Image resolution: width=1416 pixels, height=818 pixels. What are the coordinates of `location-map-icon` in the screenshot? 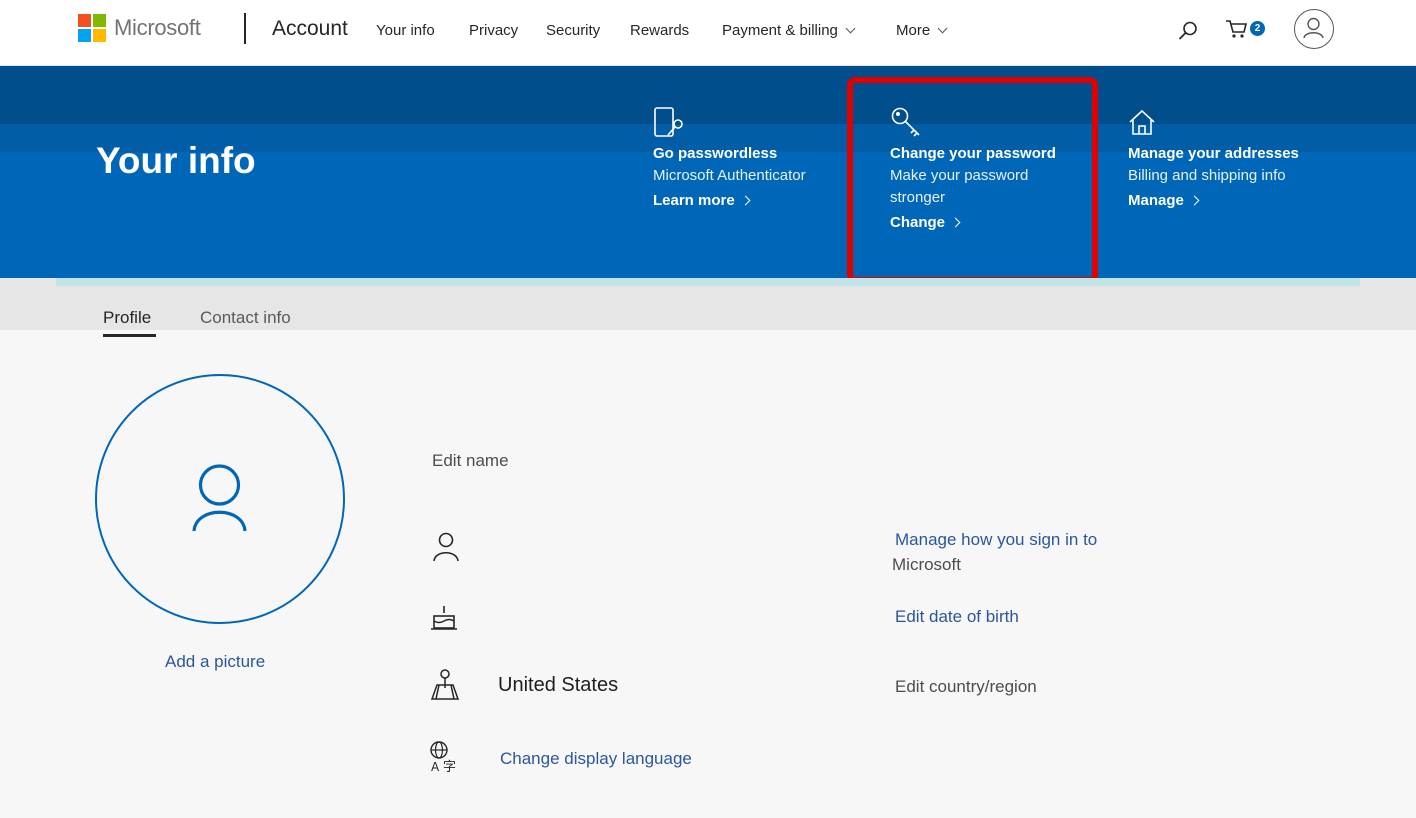 It's located at (445, 684).